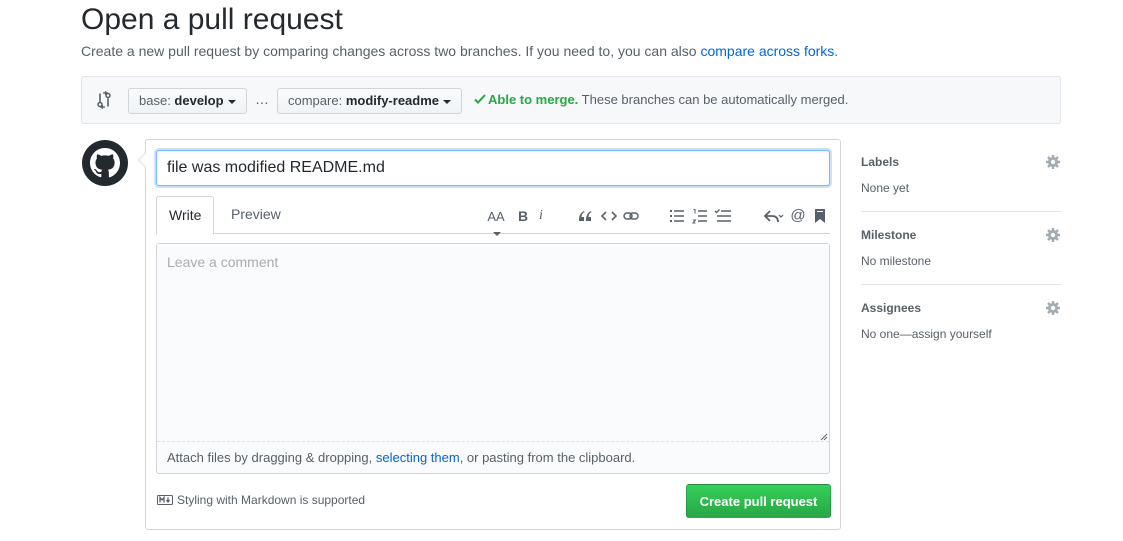 This screenshot has height=541, width=1123. I want to click on markdown-support-note: Styling with Markdown is supported, so click(261, 500).